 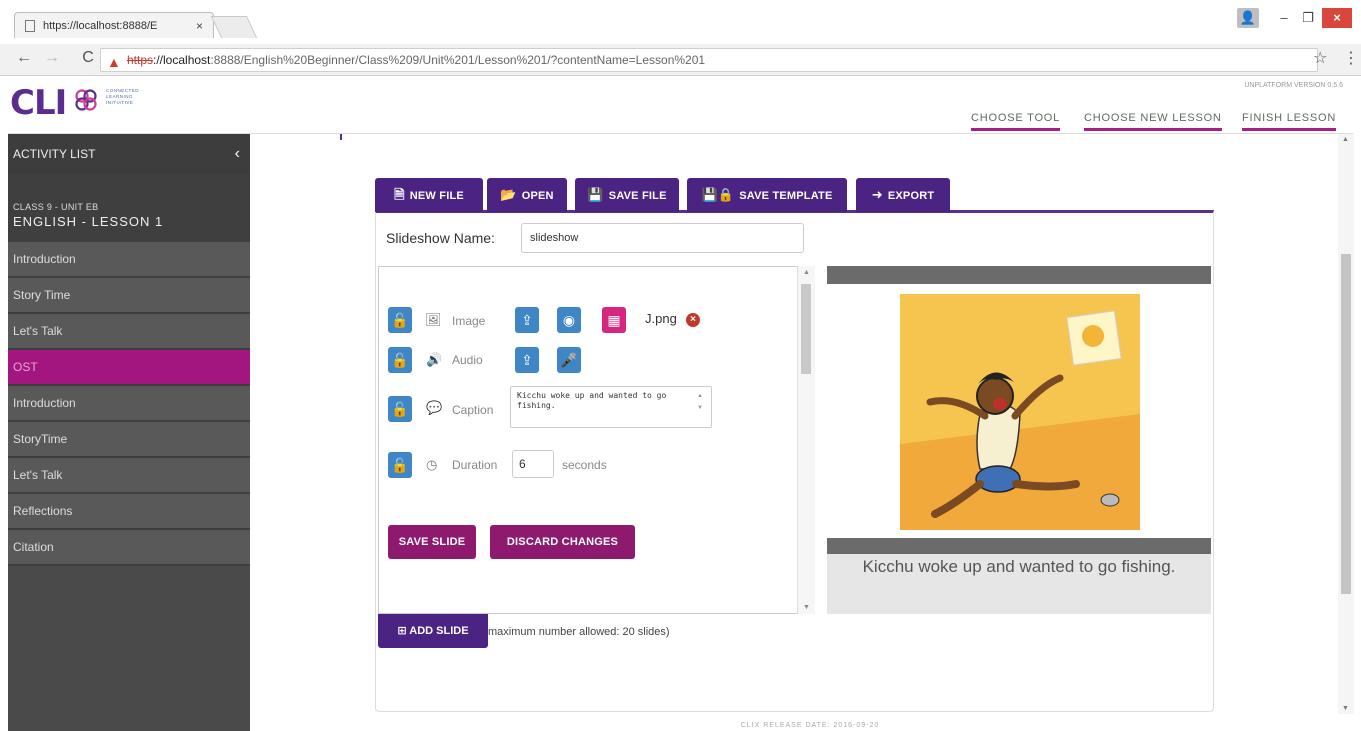 I want to click on max-slides-note: maximum number allowed: 20 slides), so click(x=579, y=632).